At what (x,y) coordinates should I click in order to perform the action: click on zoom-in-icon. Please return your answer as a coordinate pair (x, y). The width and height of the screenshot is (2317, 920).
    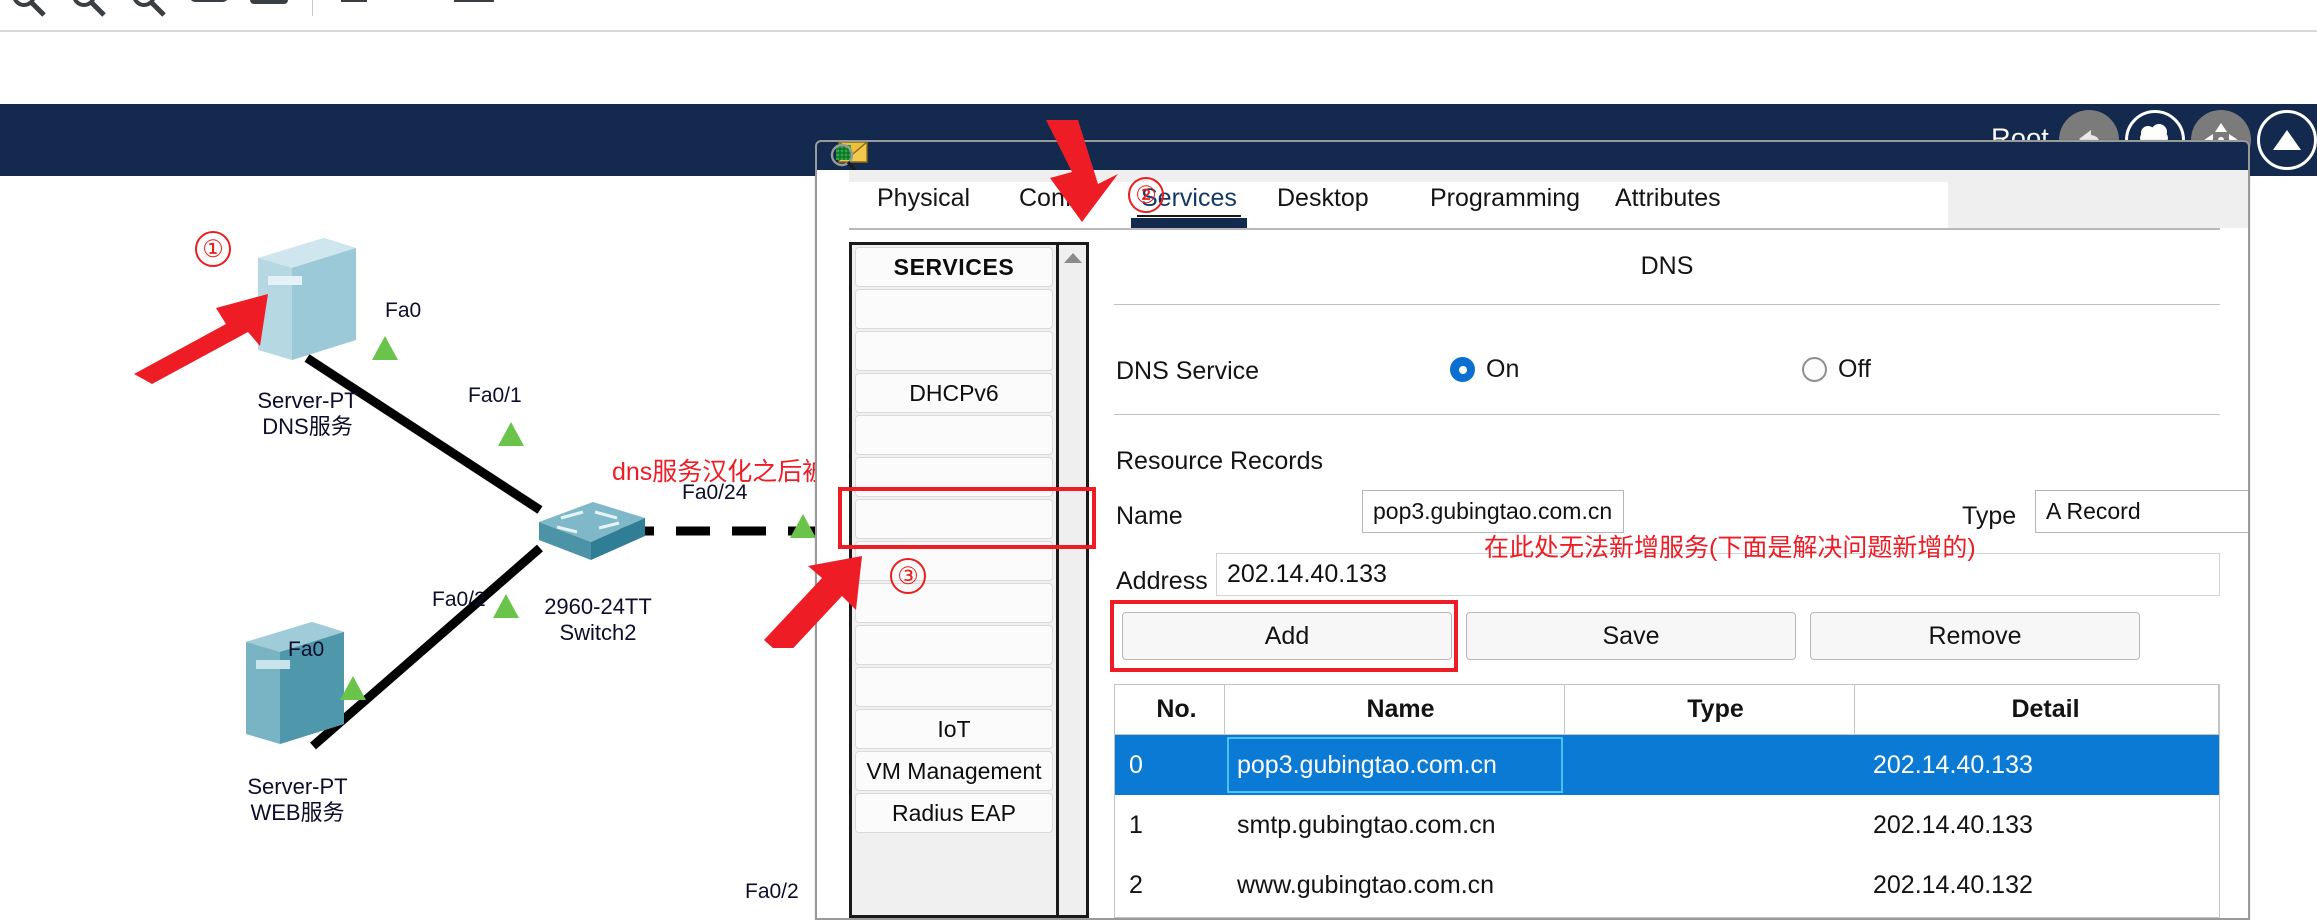
    Looking at the image, I should click on (30, 11).